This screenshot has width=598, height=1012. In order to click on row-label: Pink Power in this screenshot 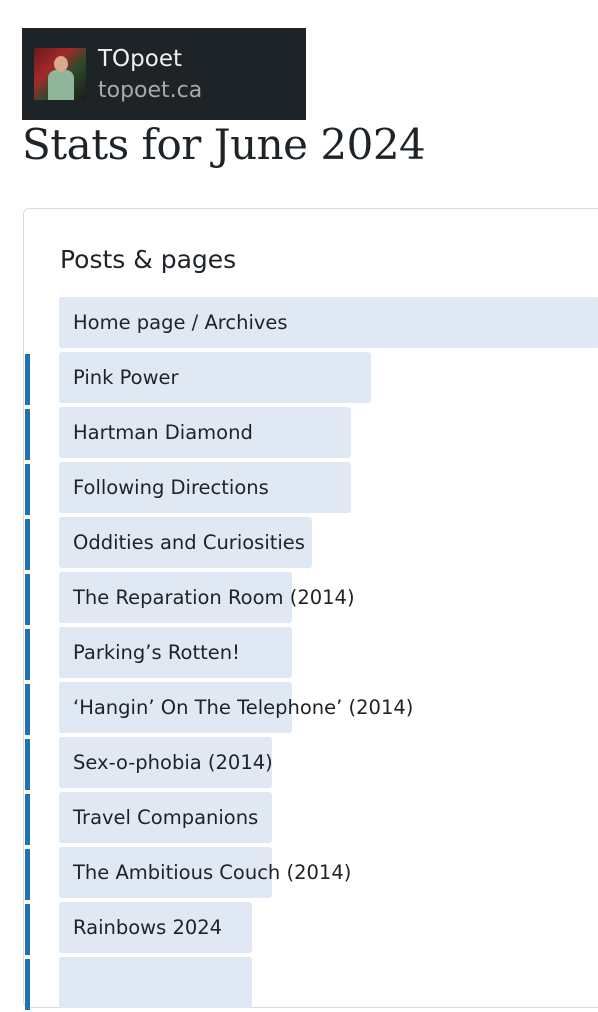, I will do `click(126, 377)`.